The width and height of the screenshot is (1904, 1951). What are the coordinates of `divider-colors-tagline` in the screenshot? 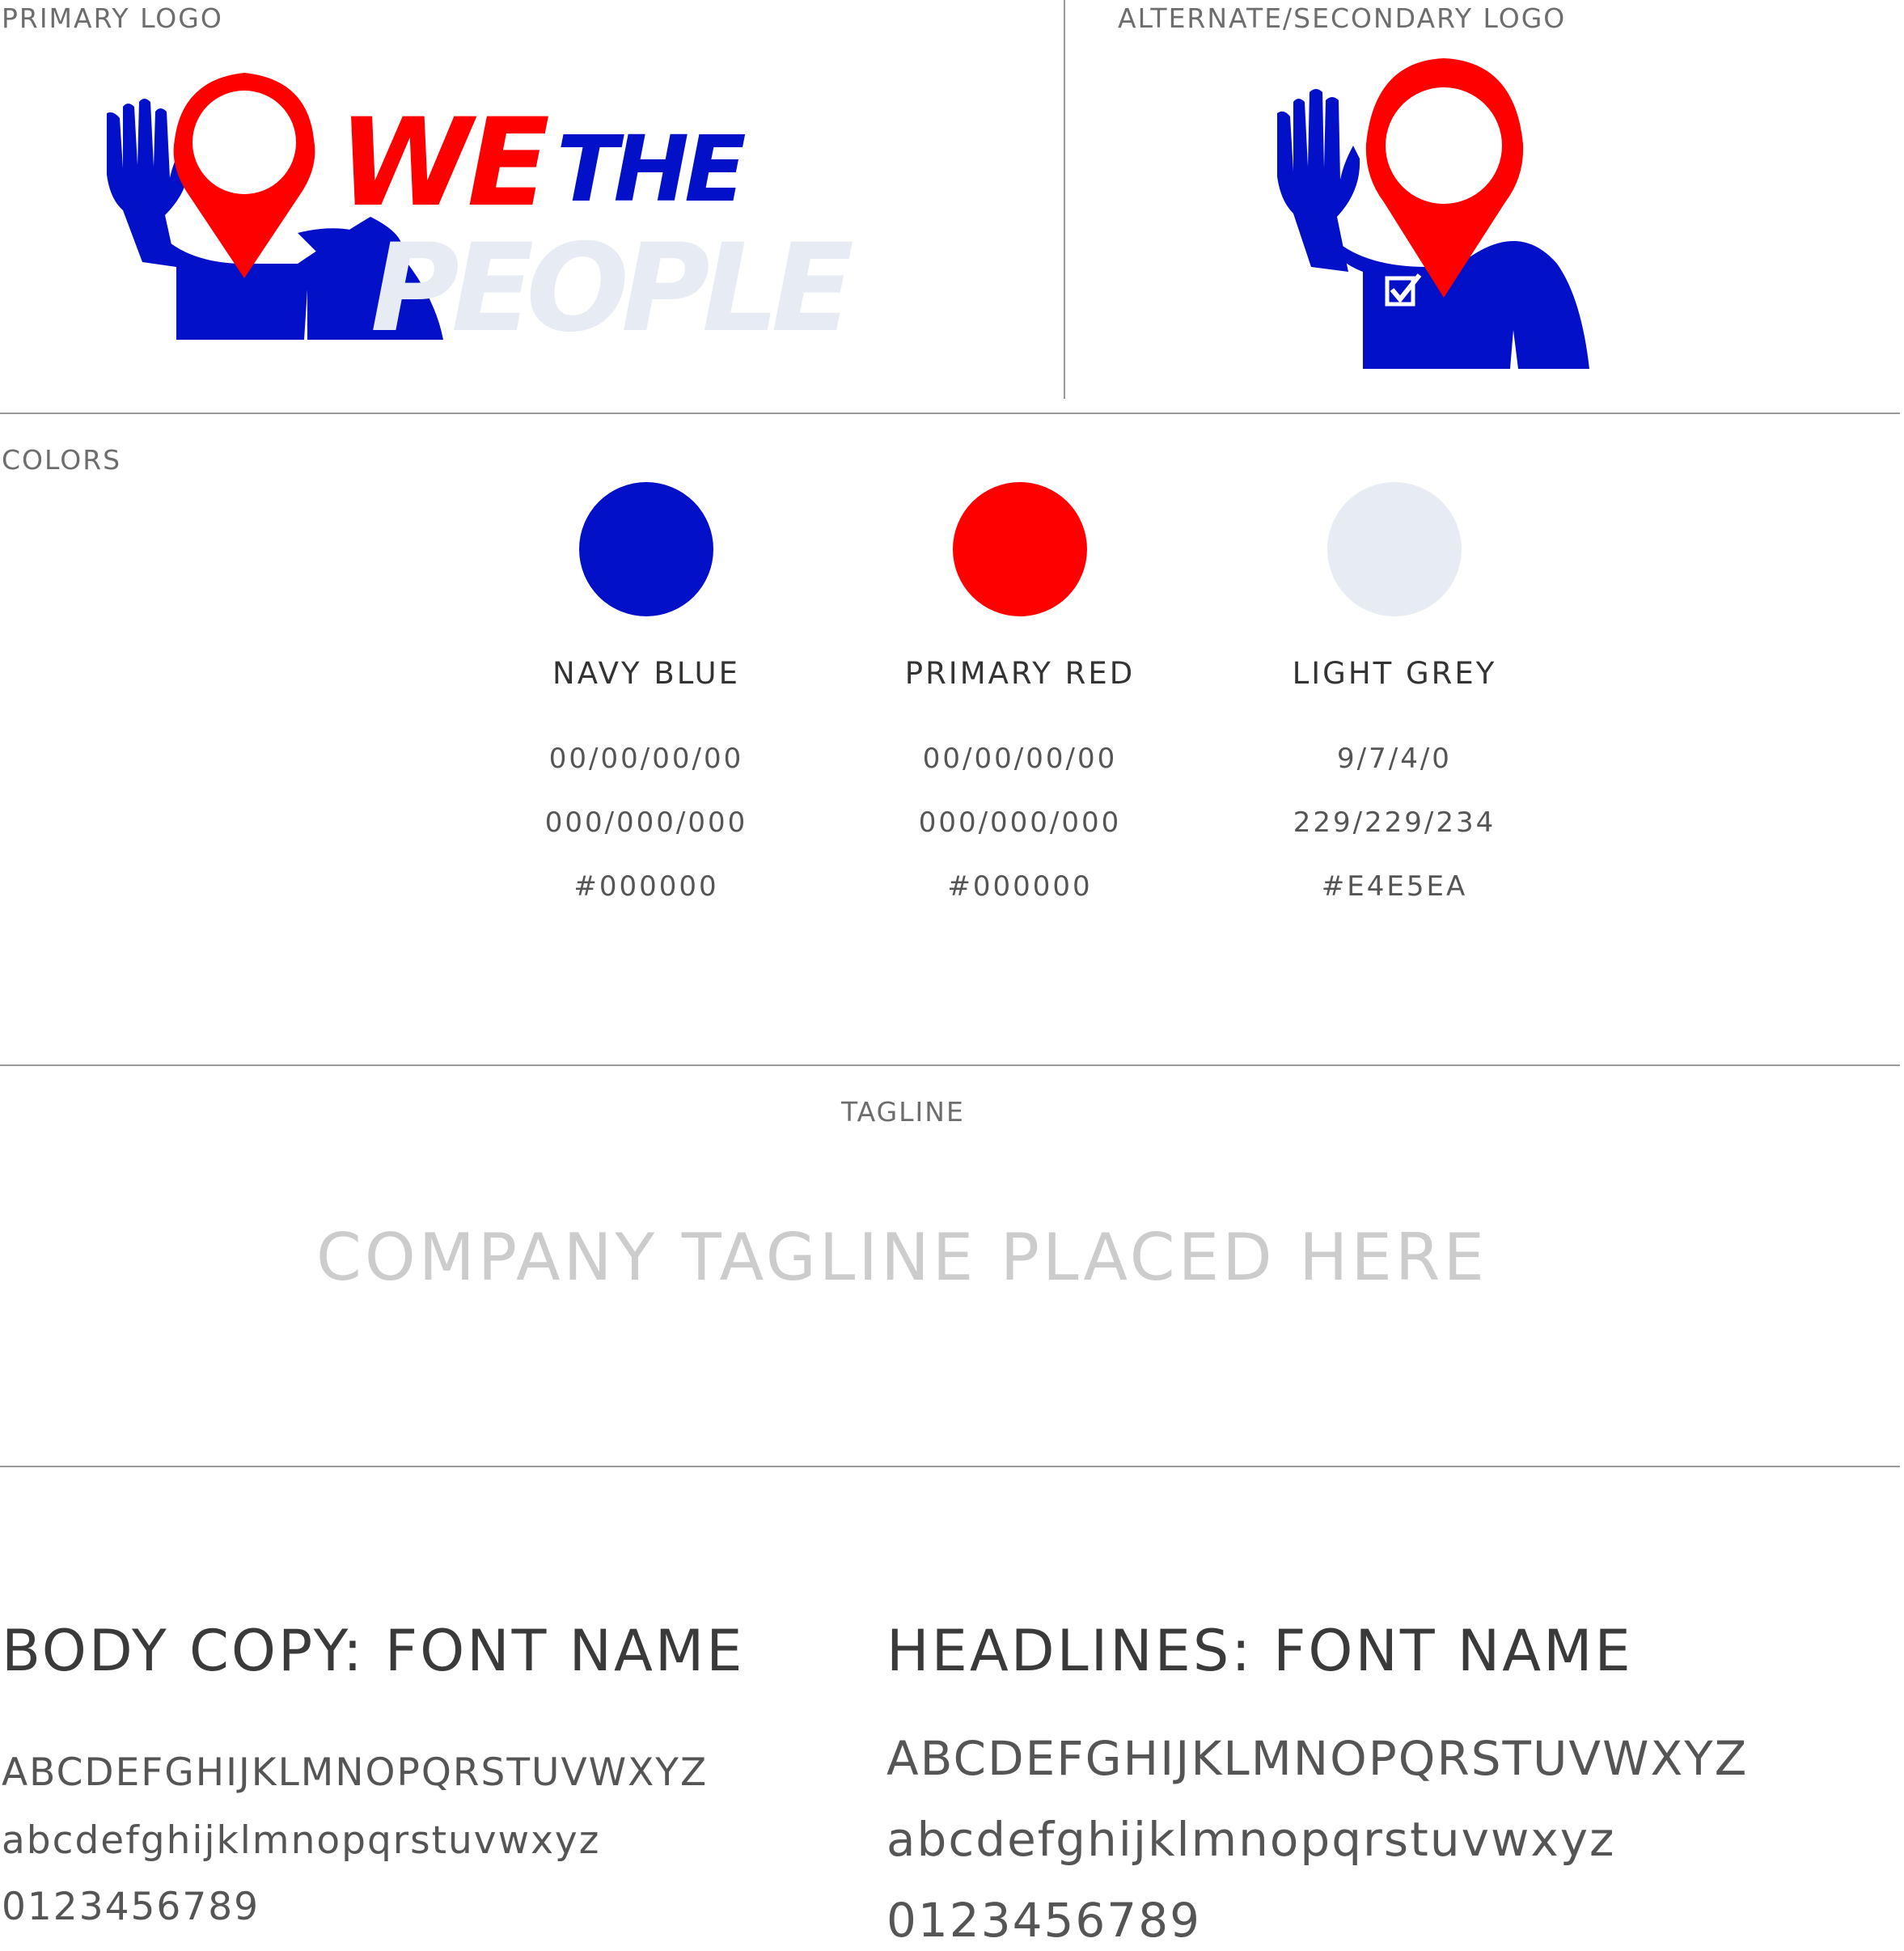 It's located at (950, 1065).